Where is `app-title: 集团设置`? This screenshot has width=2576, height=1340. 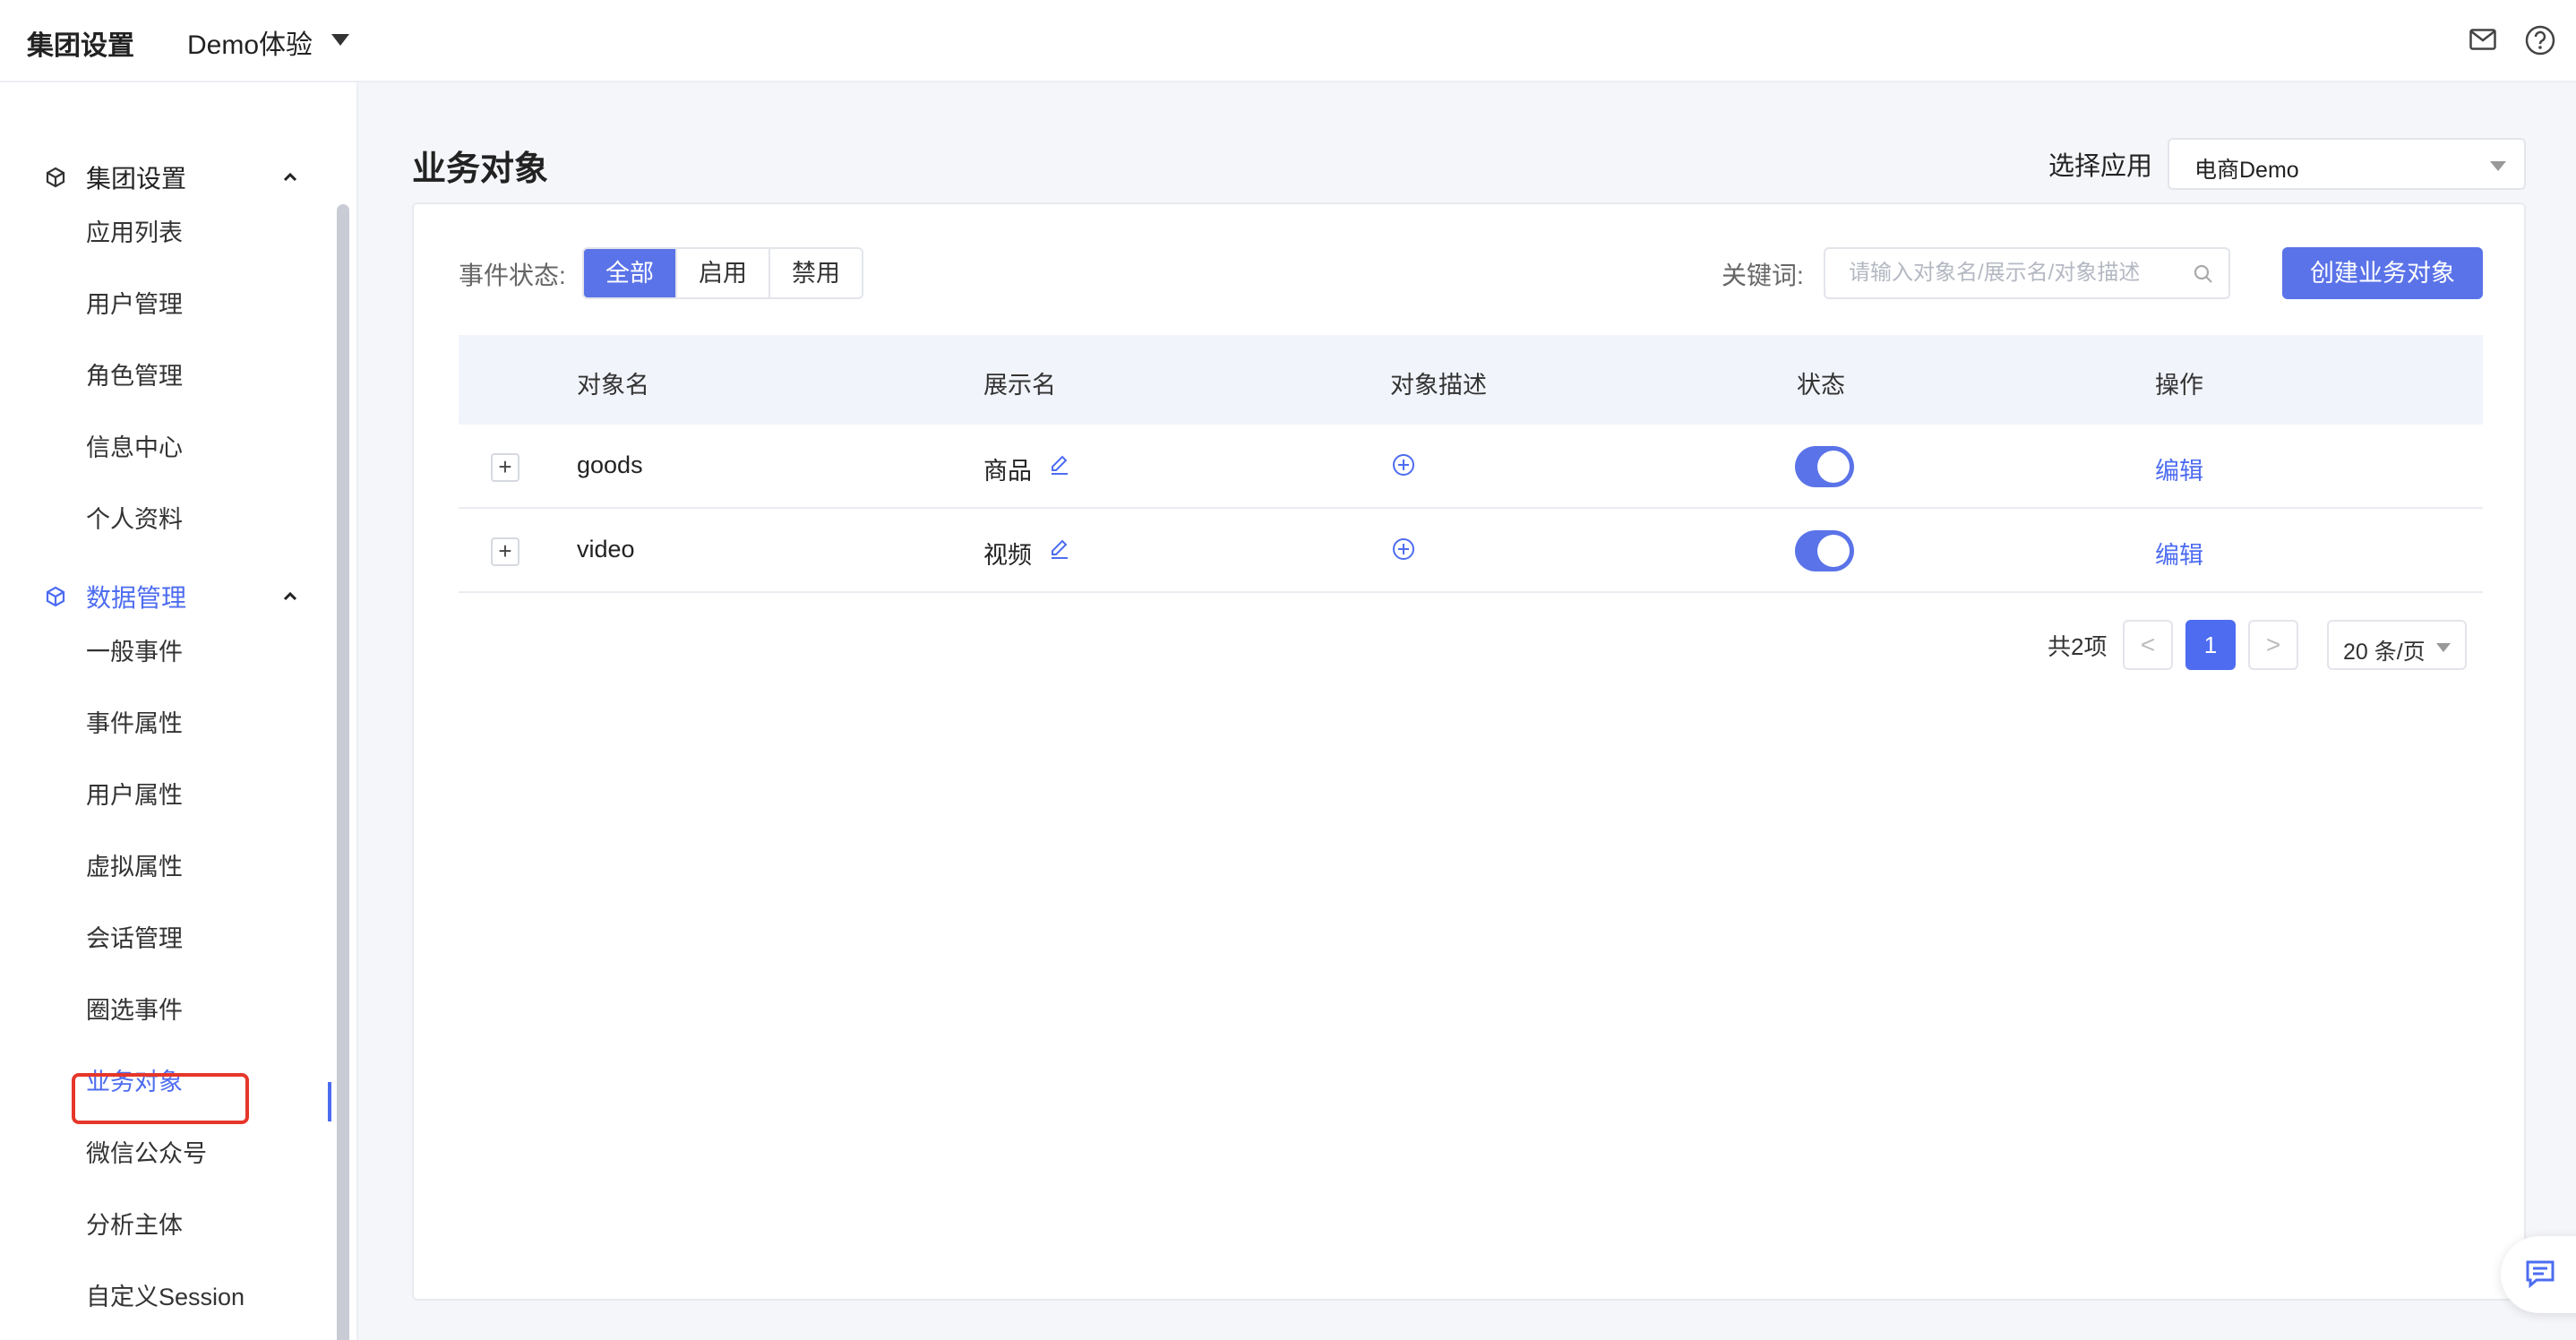
app-title: 集团设置 is located at coordinates (80, 46).